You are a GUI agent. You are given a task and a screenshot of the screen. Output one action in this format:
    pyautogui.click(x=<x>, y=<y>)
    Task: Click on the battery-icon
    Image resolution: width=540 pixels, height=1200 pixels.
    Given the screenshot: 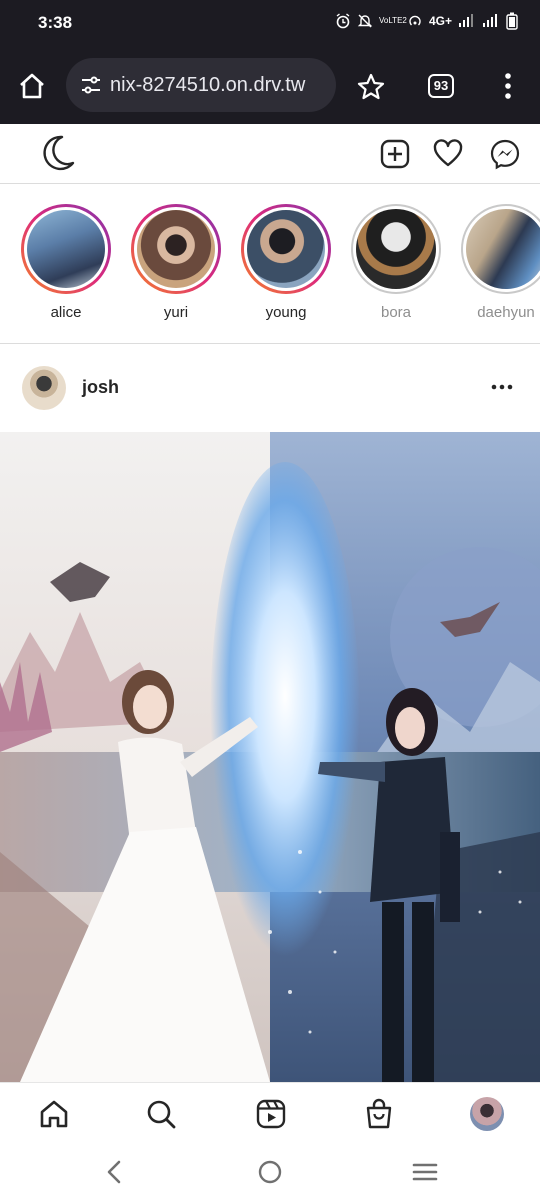 What is the action you would take?
    pyautogui.click(x=512, y=21)
    